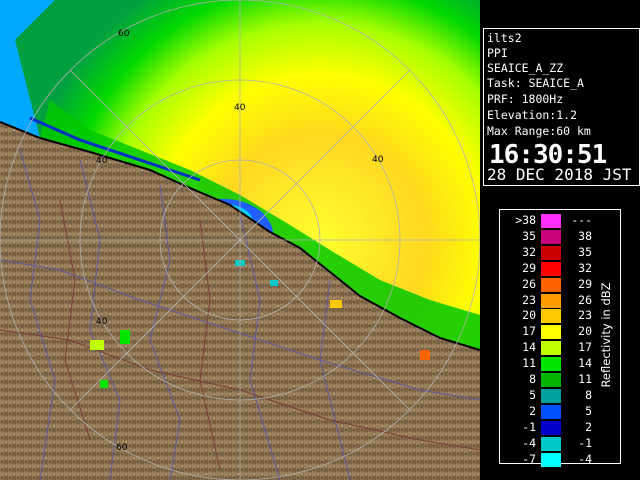 The image size is (640, 480). What do you see at coordinates (532, 394) in the screenshot?
I see `legend-low-value: 5` at bounding box center [532, 394].